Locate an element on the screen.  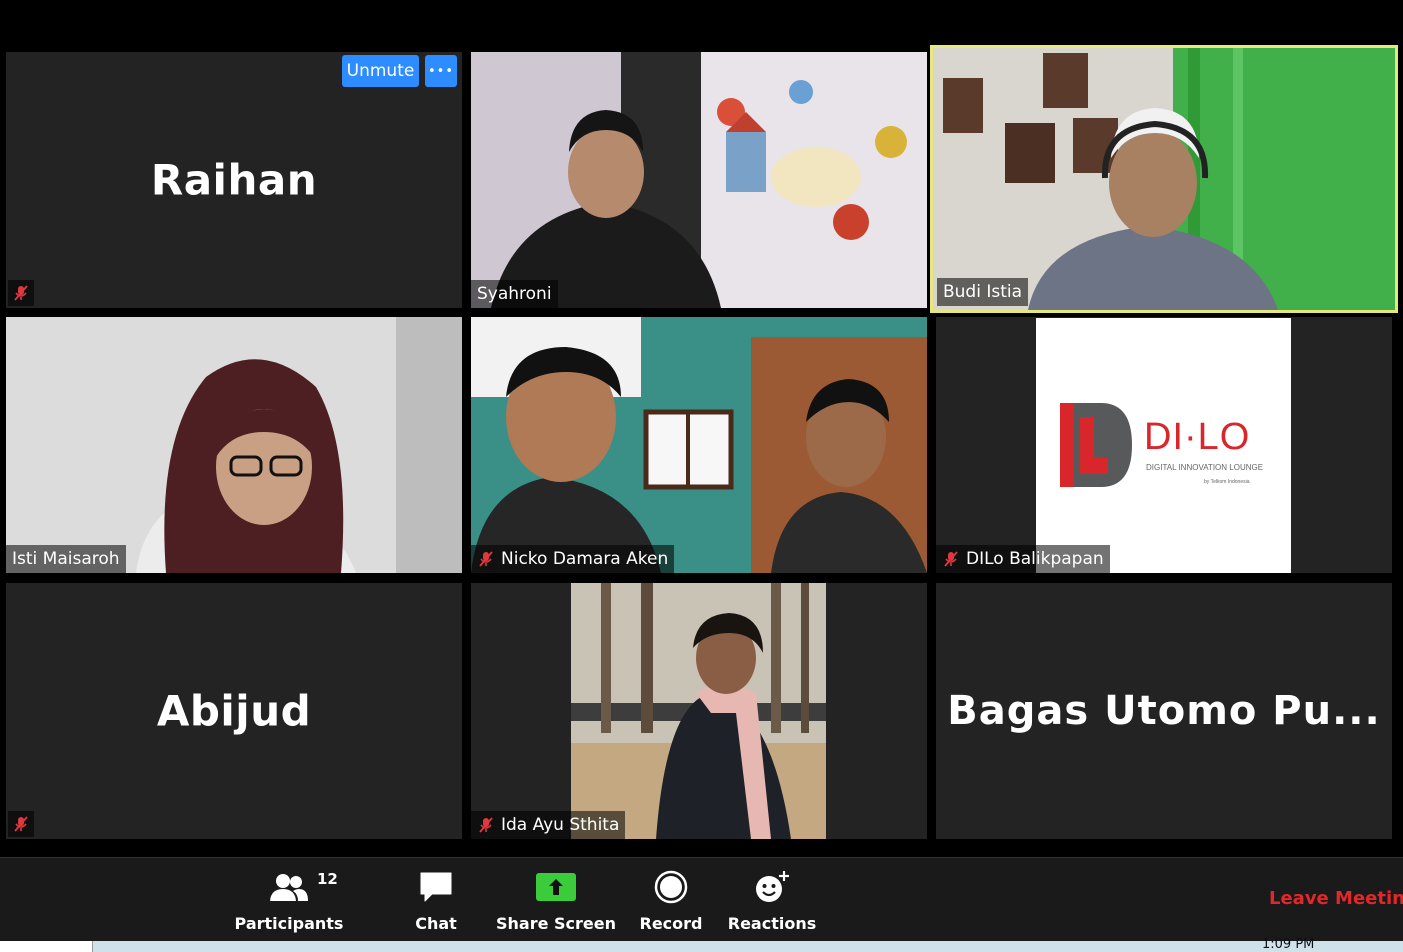
participants-button: 12 Participants is located at coordinates (289, 900).